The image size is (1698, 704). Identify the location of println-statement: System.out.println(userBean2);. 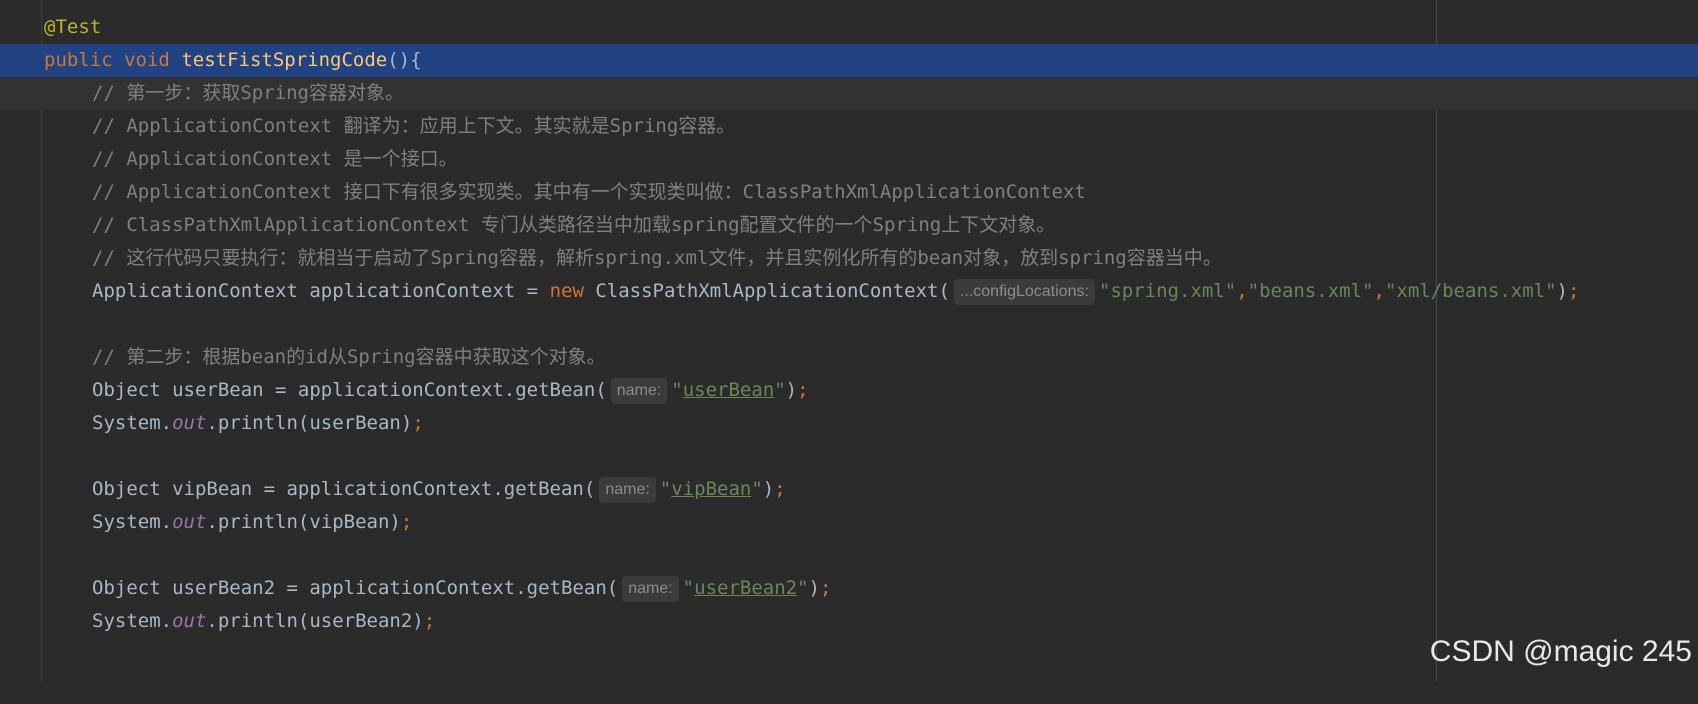
(263, 621).